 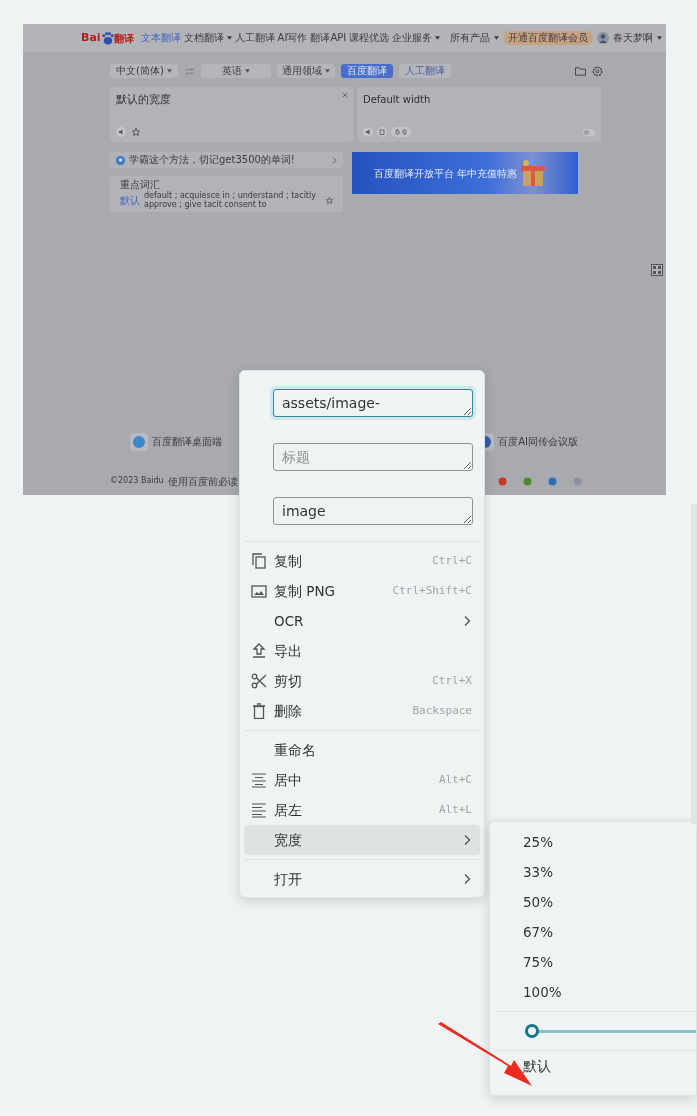 What do you see at coordinates (120, 160) in the screenshot?
I see `bulb-icon` at bounding box center [120, 160].